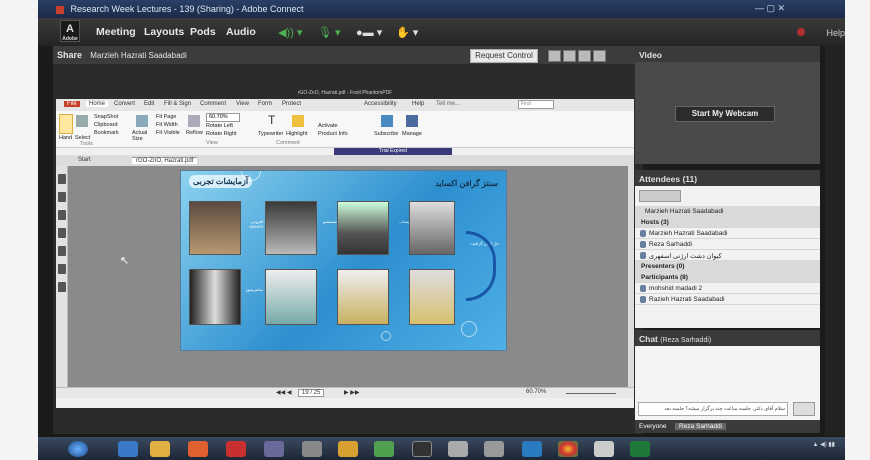  I want to click on typewriter-icon: T, so click(274, 120).